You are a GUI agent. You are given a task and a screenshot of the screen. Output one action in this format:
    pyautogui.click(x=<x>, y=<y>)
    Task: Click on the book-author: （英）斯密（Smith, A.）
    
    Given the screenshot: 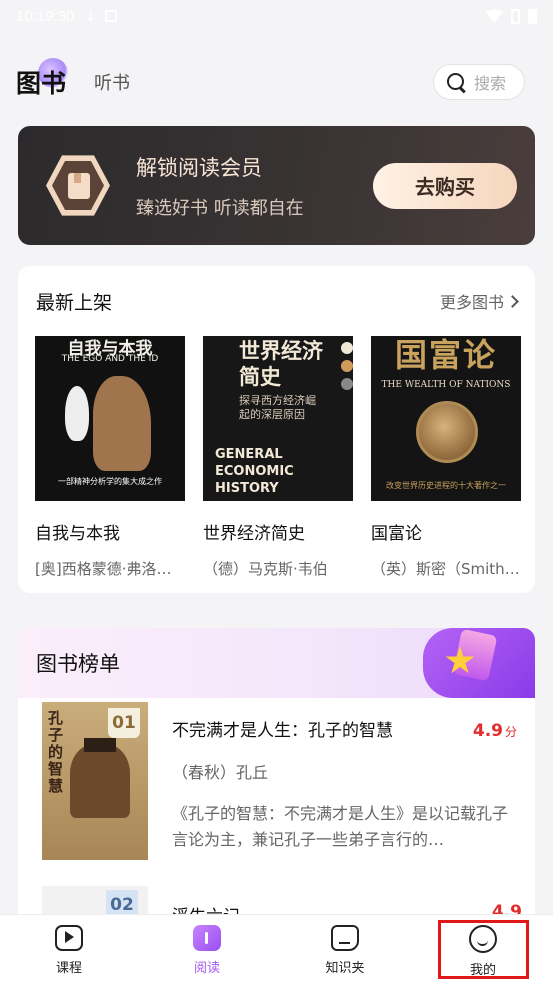 What is the action you would take?
    pyautogui.click(x=446, y=569)
    